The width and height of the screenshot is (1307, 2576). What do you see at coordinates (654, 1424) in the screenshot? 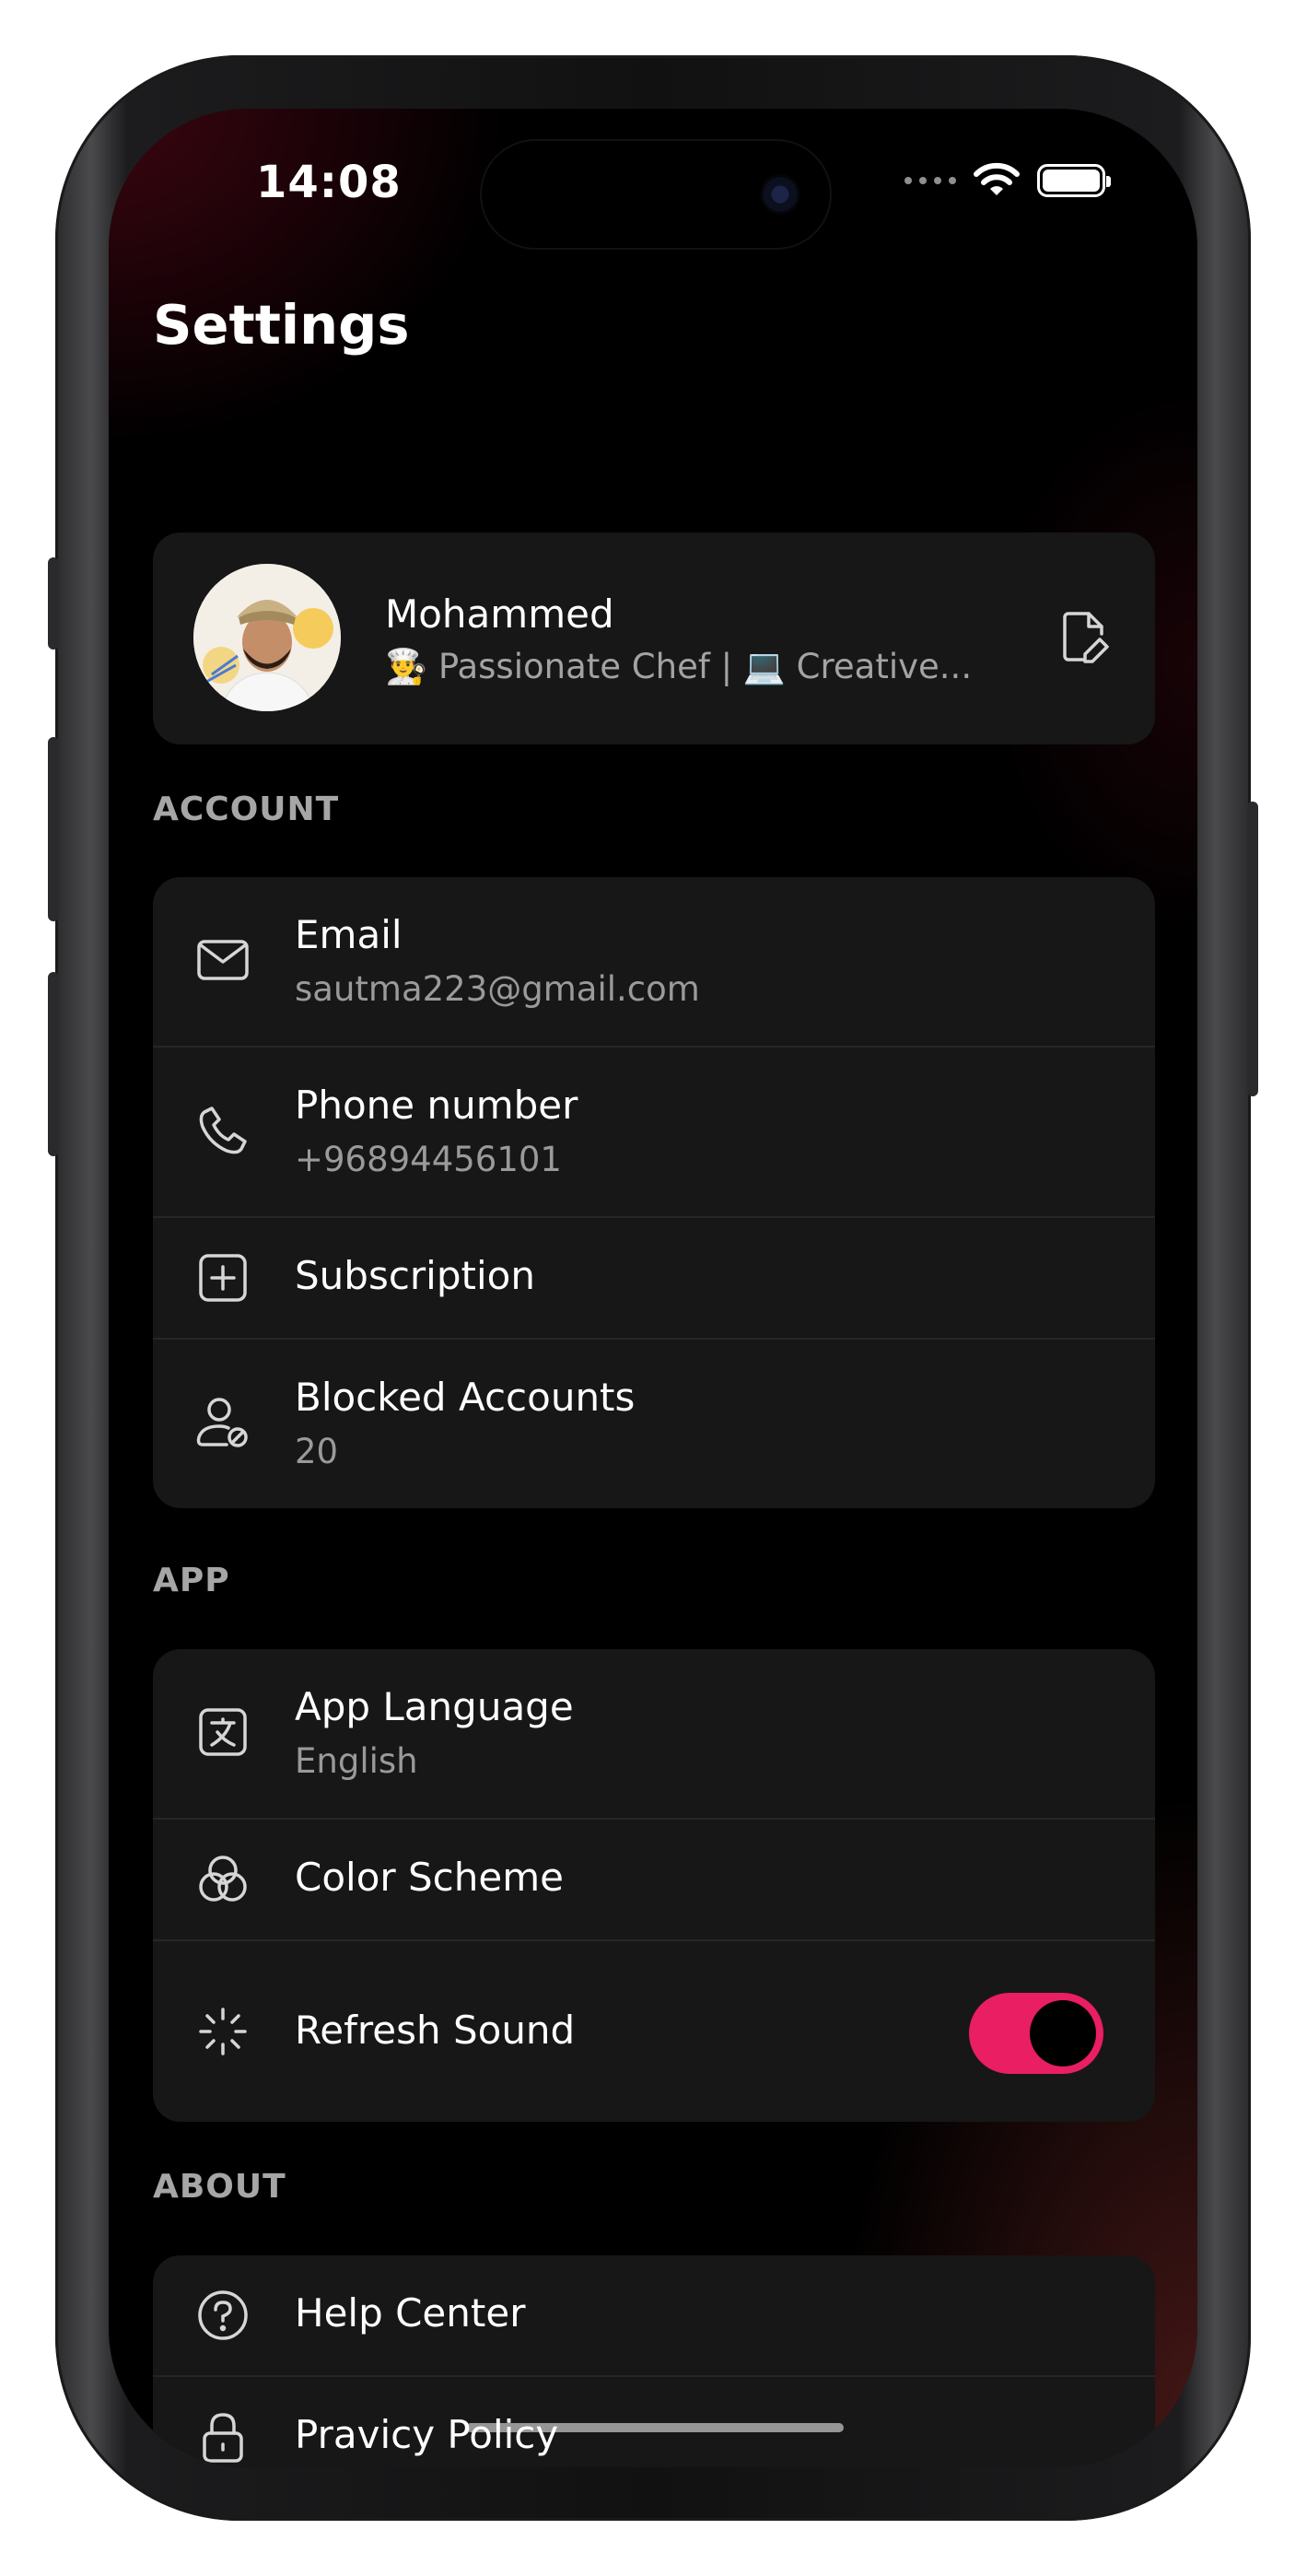
I see `settings-row-blocked-accounts: Blocked Accounts 20` at bounding box center [654, 1424].